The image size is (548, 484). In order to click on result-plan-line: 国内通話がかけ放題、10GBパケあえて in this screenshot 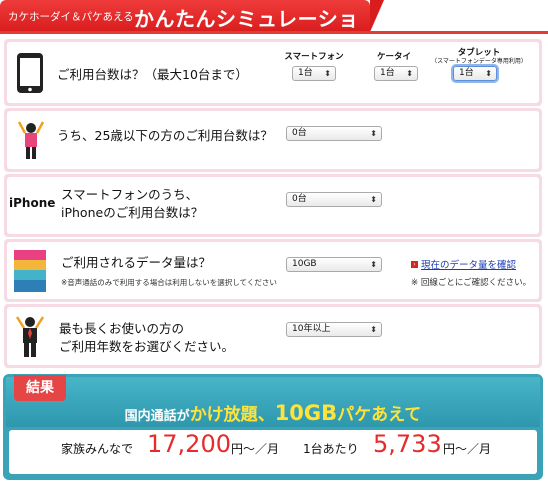, I will do `click(273, 413)`.